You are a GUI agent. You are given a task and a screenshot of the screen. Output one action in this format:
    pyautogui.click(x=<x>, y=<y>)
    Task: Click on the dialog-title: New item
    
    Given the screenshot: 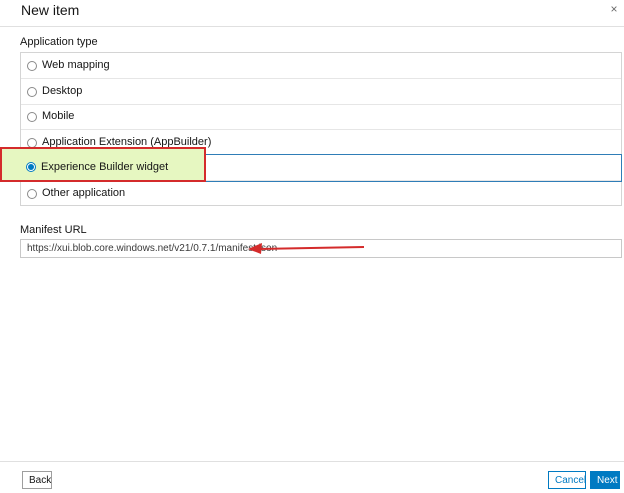 What is the action you would take?
    pyautogui.click(x=50, y=10)
    